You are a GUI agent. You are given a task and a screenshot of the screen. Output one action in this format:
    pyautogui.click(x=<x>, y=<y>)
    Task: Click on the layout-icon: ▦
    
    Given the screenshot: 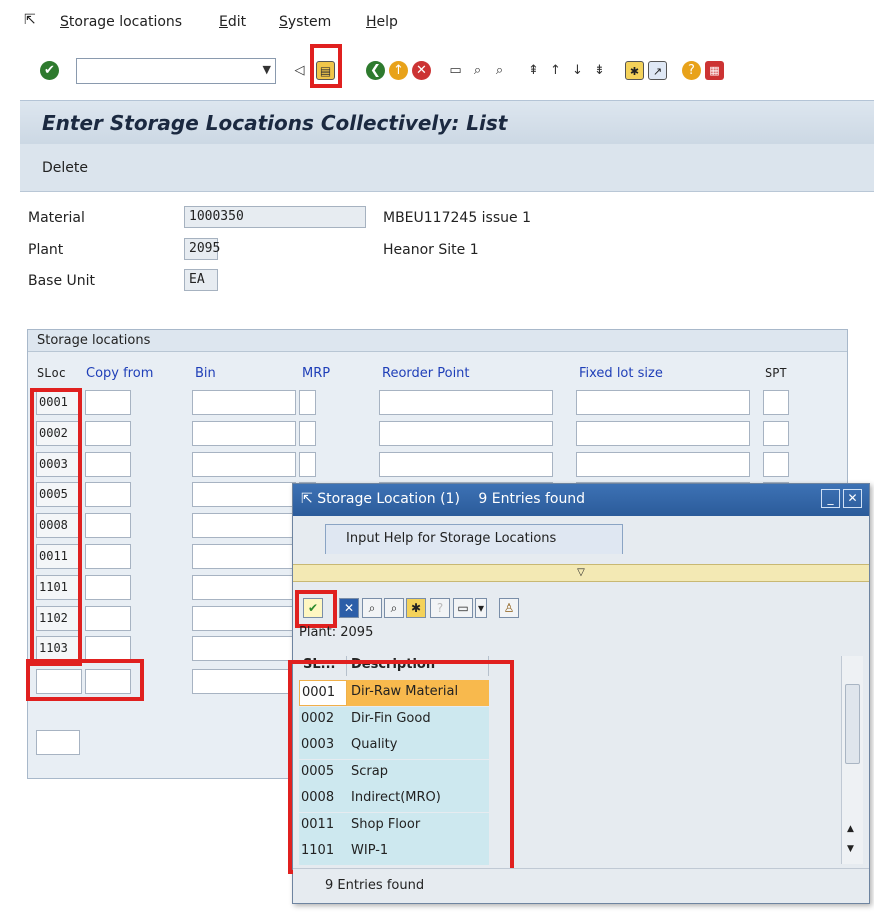 What is the action you would take?
    pyautogui.click(x=714, y=70)
    